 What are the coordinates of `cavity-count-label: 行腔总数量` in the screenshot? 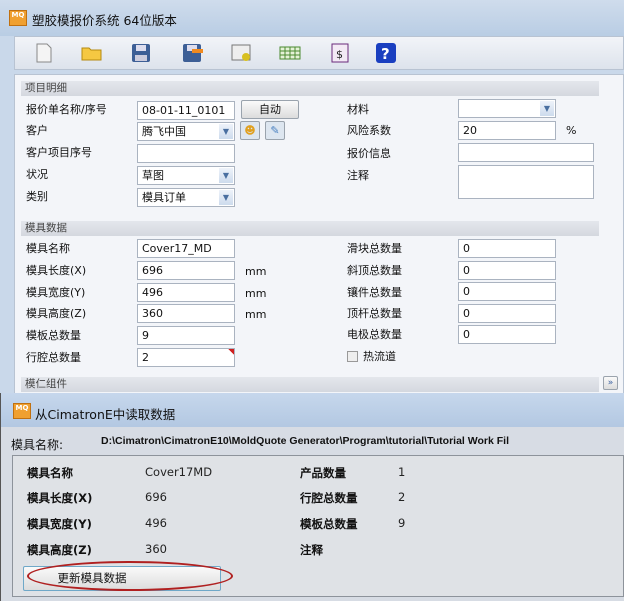 It's located at (53, 357).